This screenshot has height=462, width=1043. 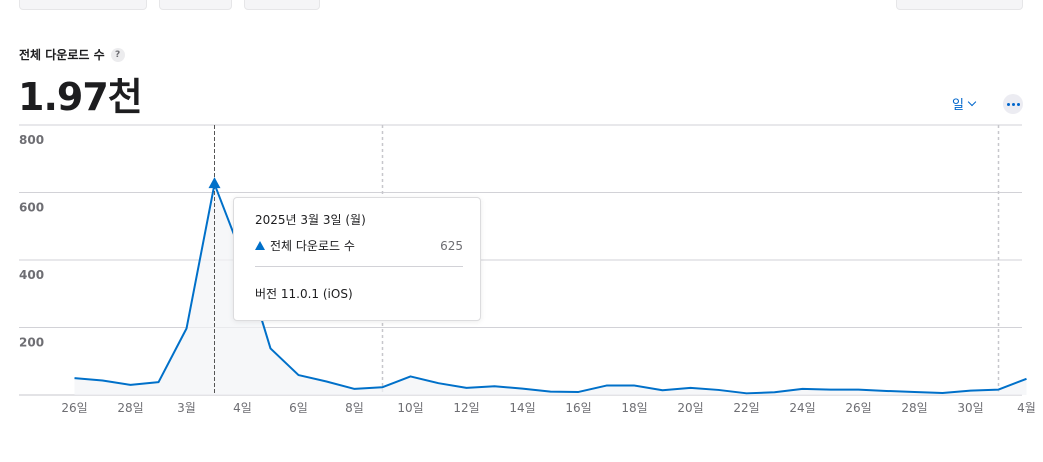 I want to click on x-tick-label: 20일, so click(x=690, y=408).